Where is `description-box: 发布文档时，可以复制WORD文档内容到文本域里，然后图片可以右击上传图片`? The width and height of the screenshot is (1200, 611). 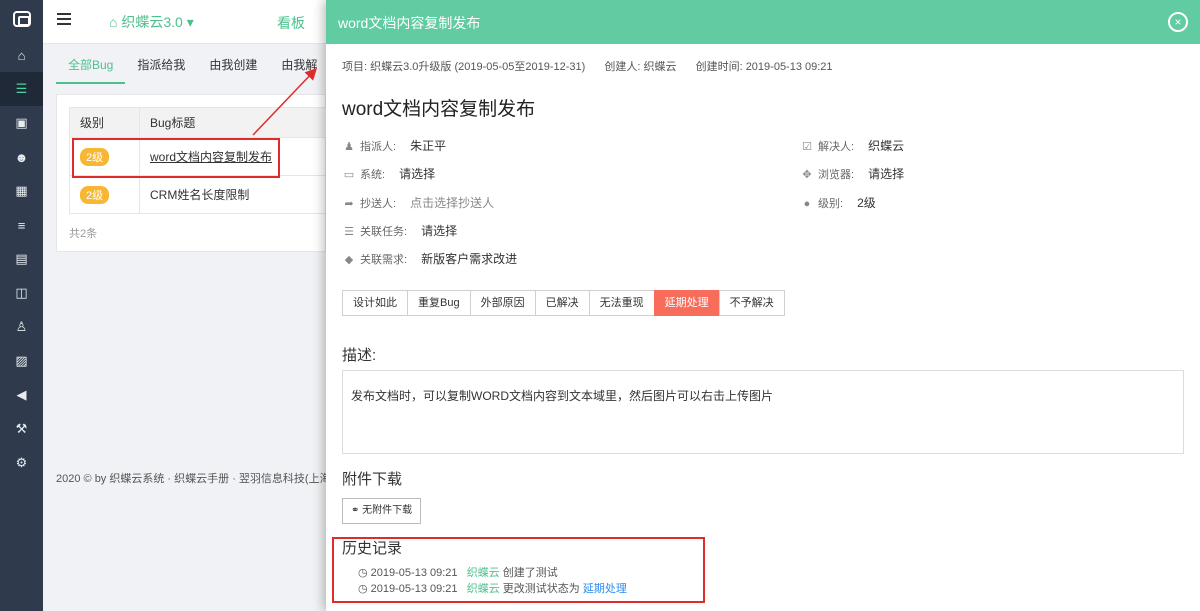
description-box: 发布文档时，可以复制WORD文档内容到文本域里，然后图片可以右击上传图片 is located at coordinates (763, 412).